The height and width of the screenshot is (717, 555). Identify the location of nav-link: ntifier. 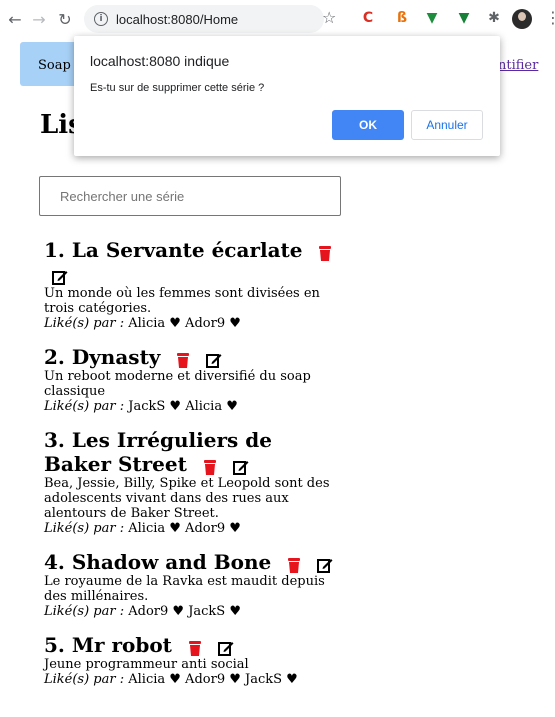
(518, 65).